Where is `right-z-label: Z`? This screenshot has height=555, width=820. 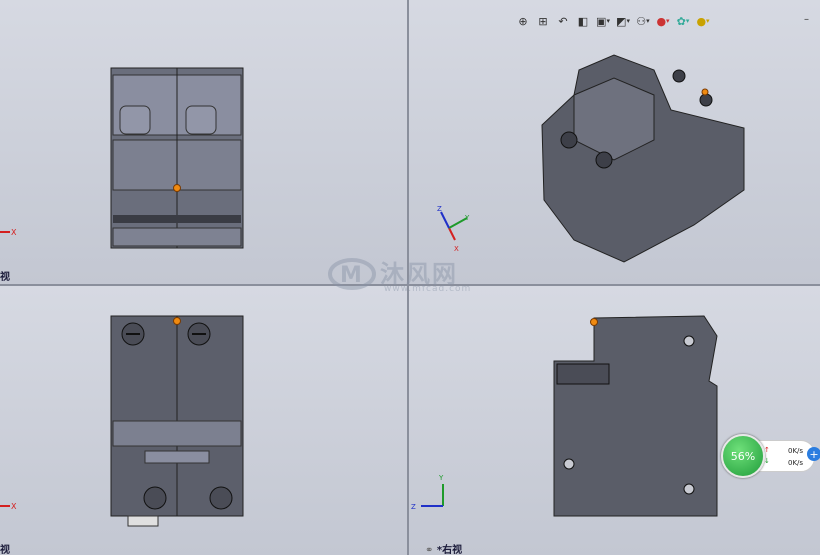
right-z-label: Z is located at coordinates (413, 507).